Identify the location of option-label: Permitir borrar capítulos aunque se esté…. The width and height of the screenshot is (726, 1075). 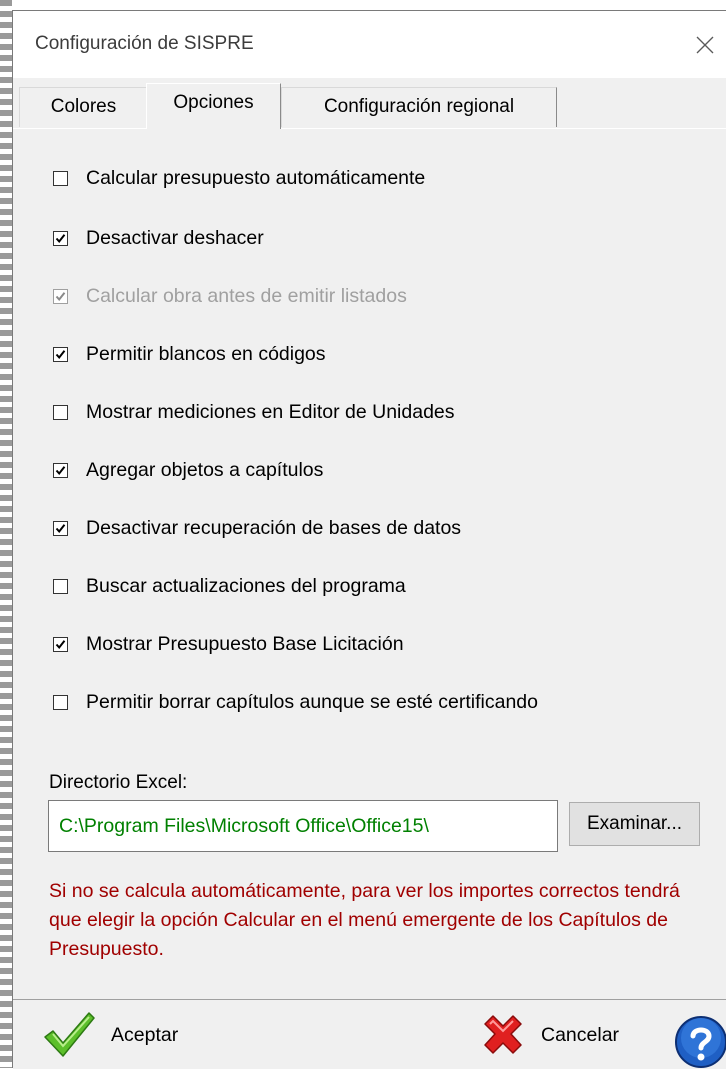
(312, 701).